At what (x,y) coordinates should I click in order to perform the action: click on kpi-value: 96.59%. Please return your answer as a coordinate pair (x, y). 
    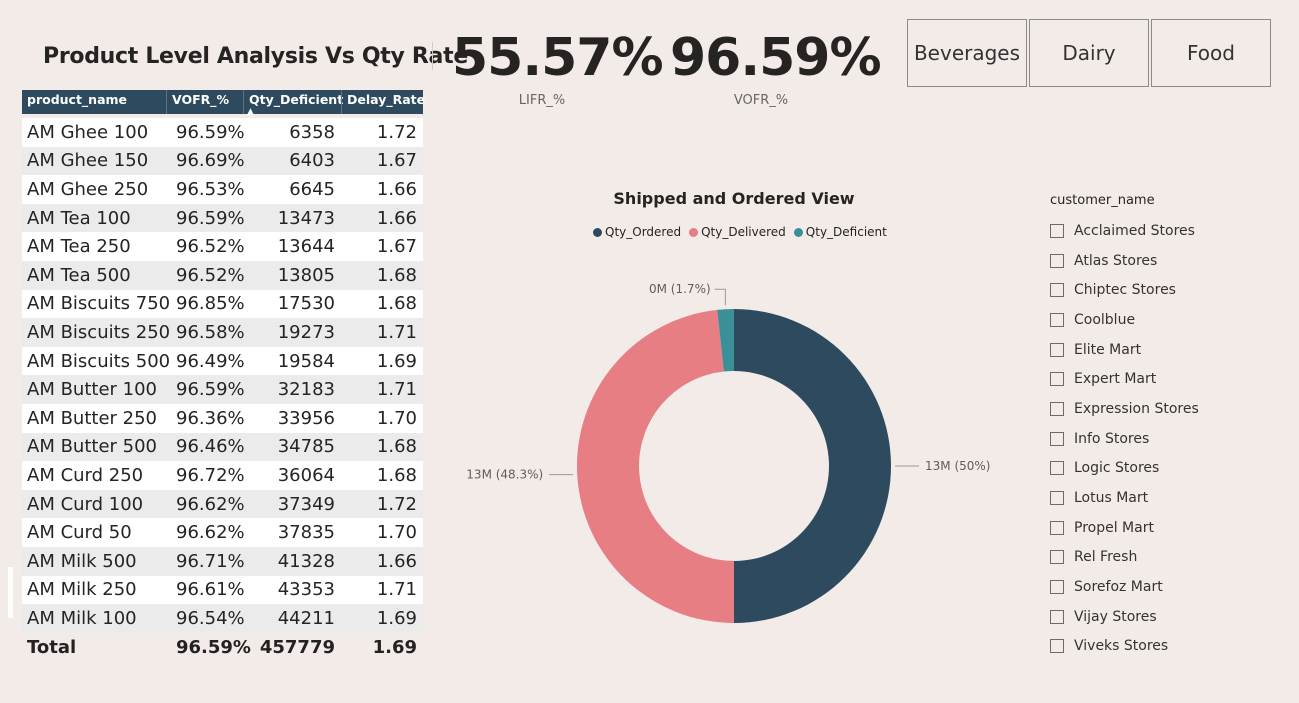
    Looking at the image, I should click on (776, 58).